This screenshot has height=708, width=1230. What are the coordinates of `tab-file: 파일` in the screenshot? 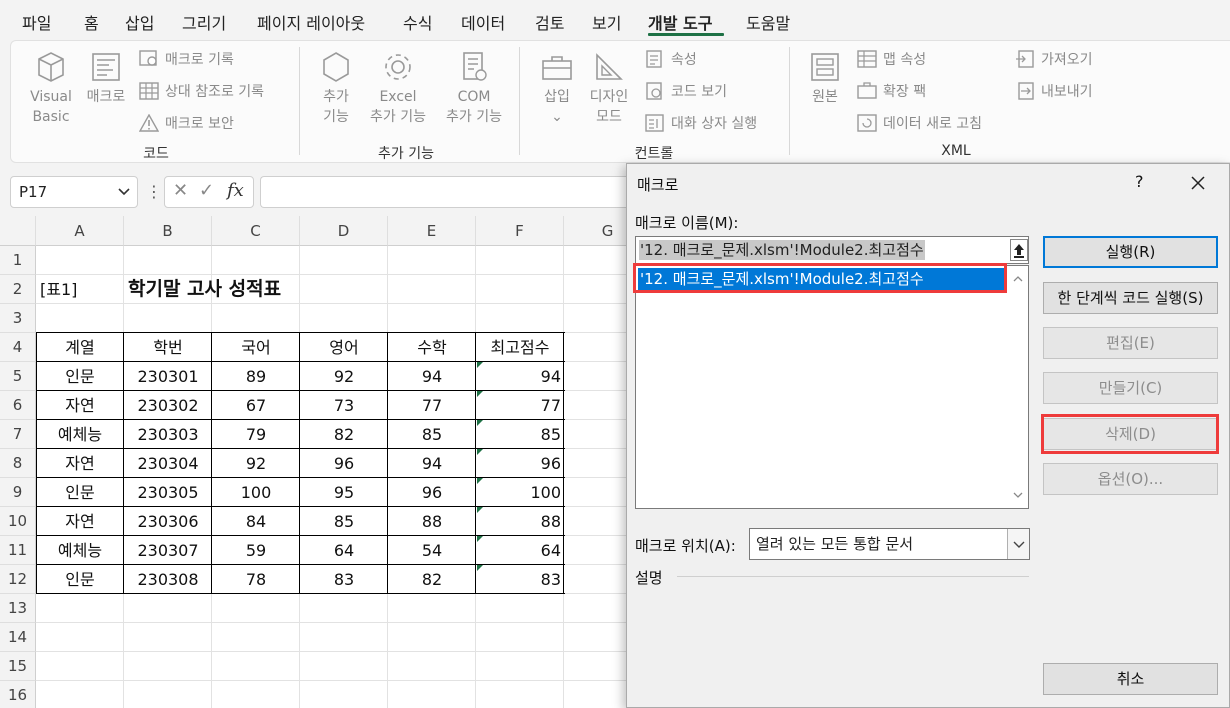 It's located at (36, 22).